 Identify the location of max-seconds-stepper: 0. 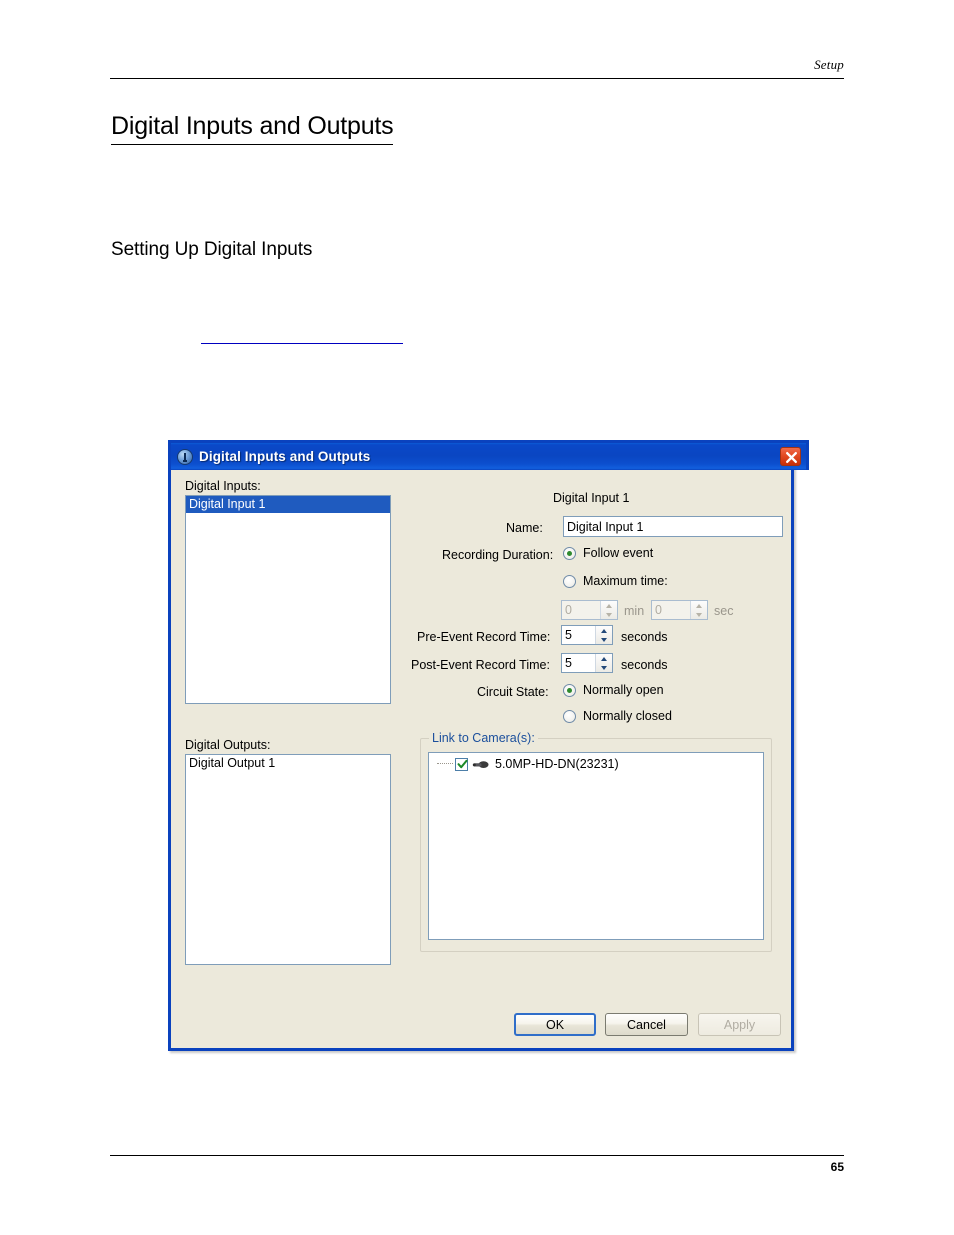
(679, 610).